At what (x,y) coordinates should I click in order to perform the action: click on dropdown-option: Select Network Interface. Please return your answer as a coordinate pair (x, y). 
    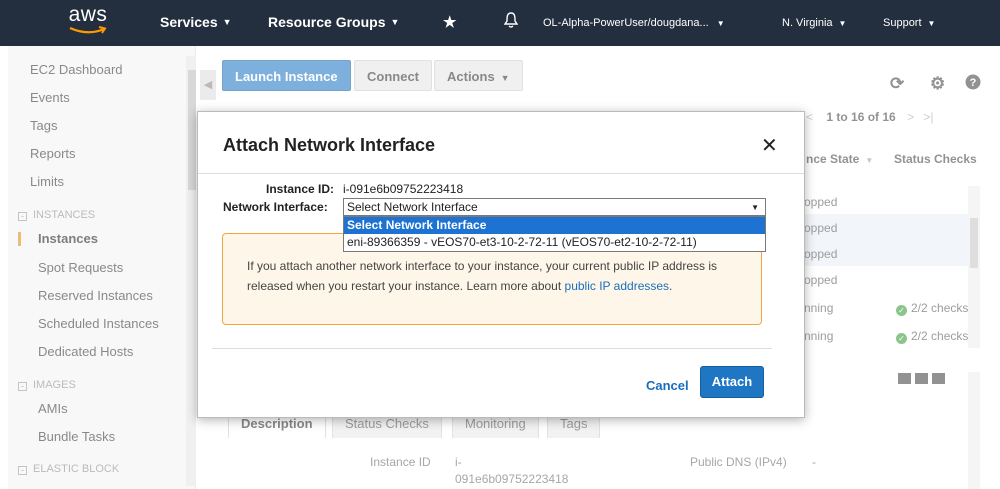
    Looking at the image, I should click on (554, 225).